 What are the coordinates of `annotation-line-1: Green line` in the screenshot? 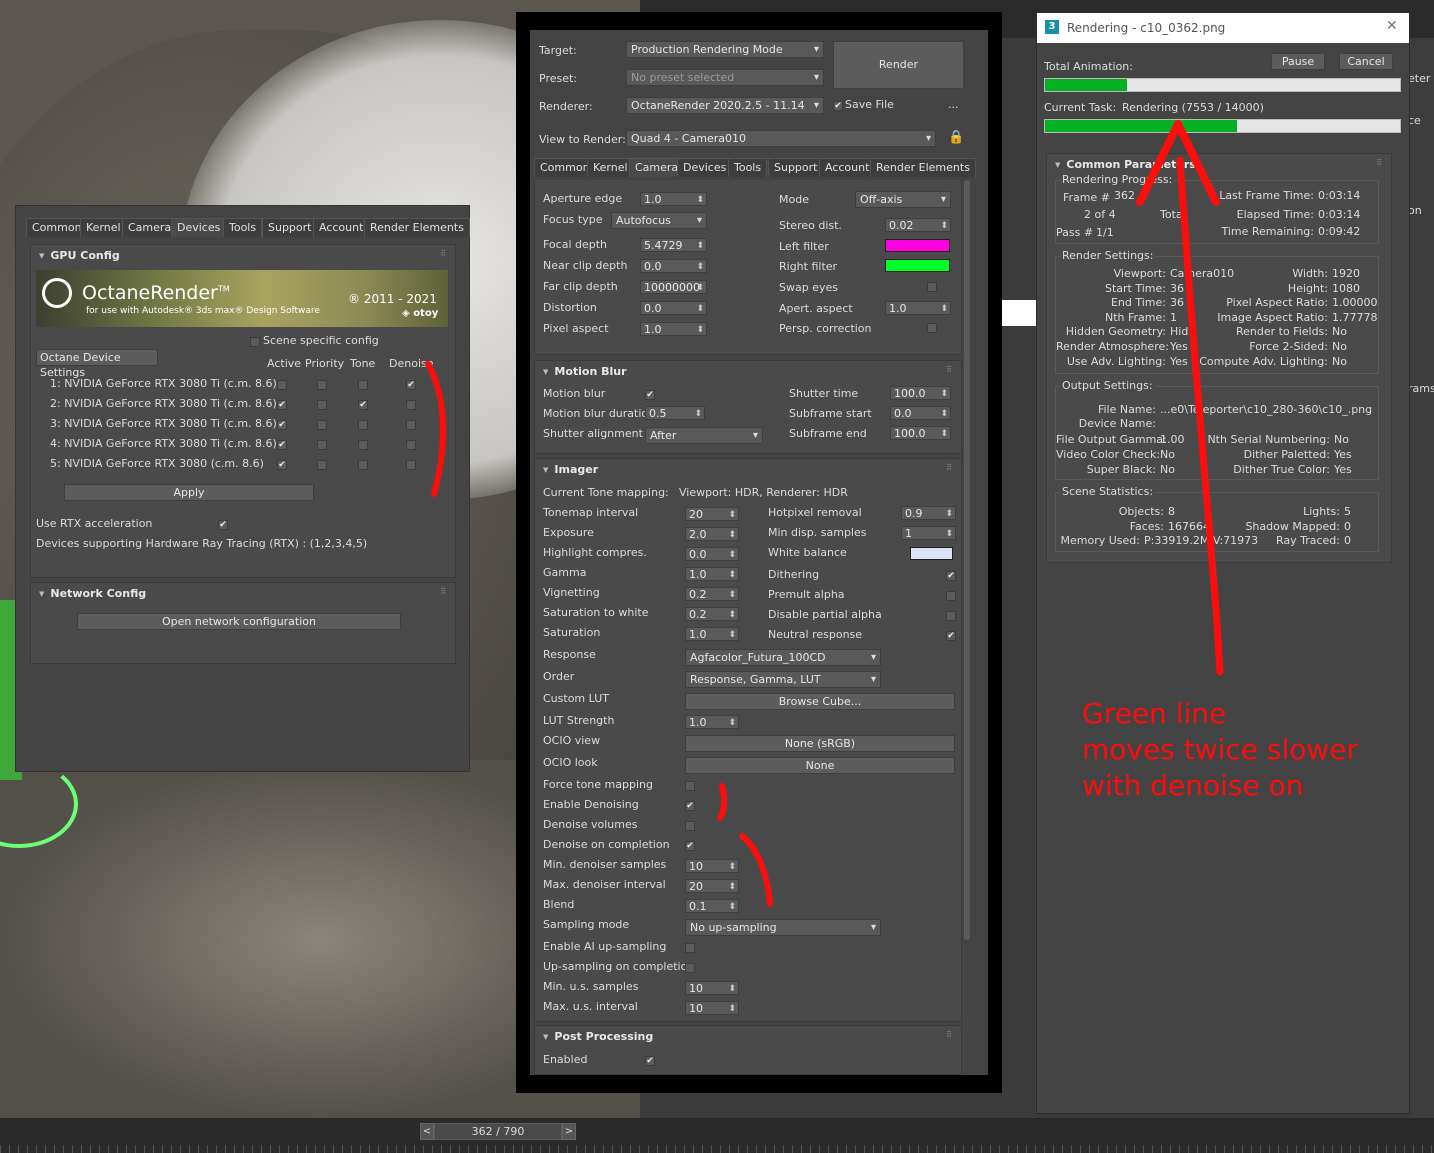 It's located at (1154, 713).